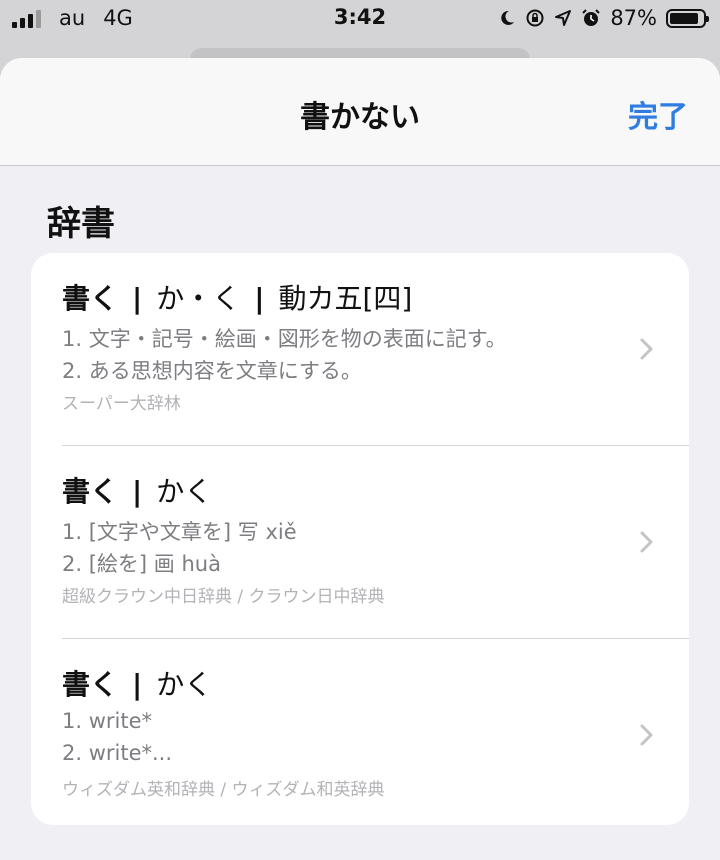 The width and height of the screenshot is (720, 860). Describe the element at coordinates (535, 18) in the screenshot. I see `rotation-lock-icon` at that location.